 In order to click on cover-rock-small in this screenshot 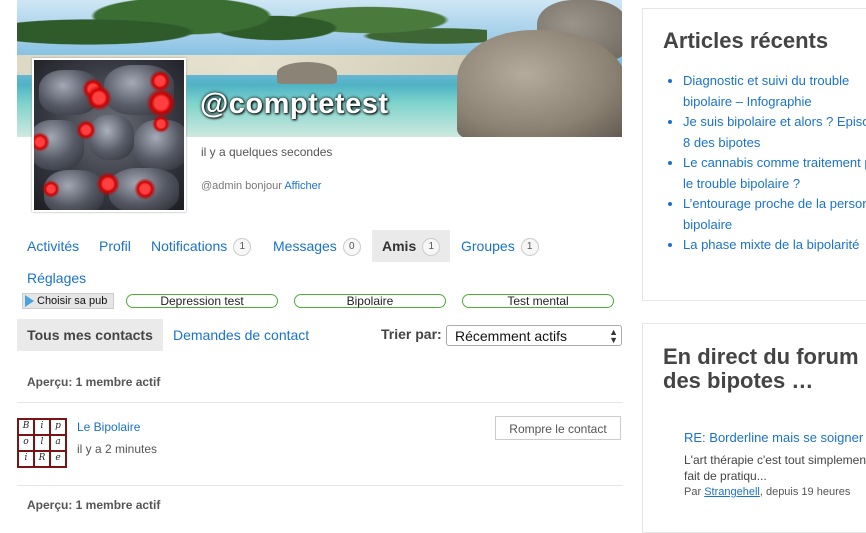, I will do `click(307, 73)`.